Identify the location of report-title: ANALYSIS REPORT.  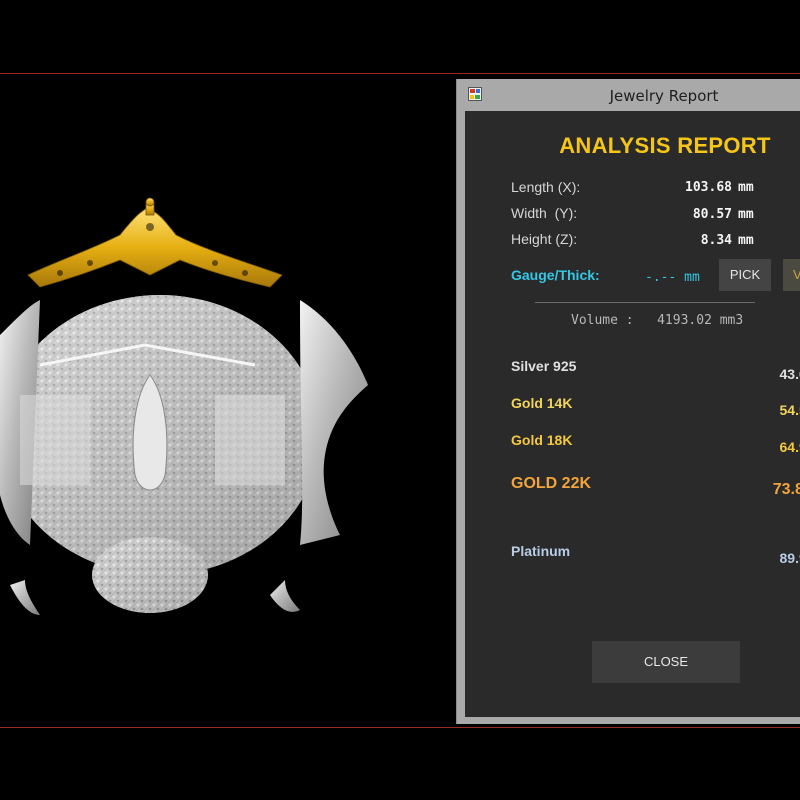
(665, 145).